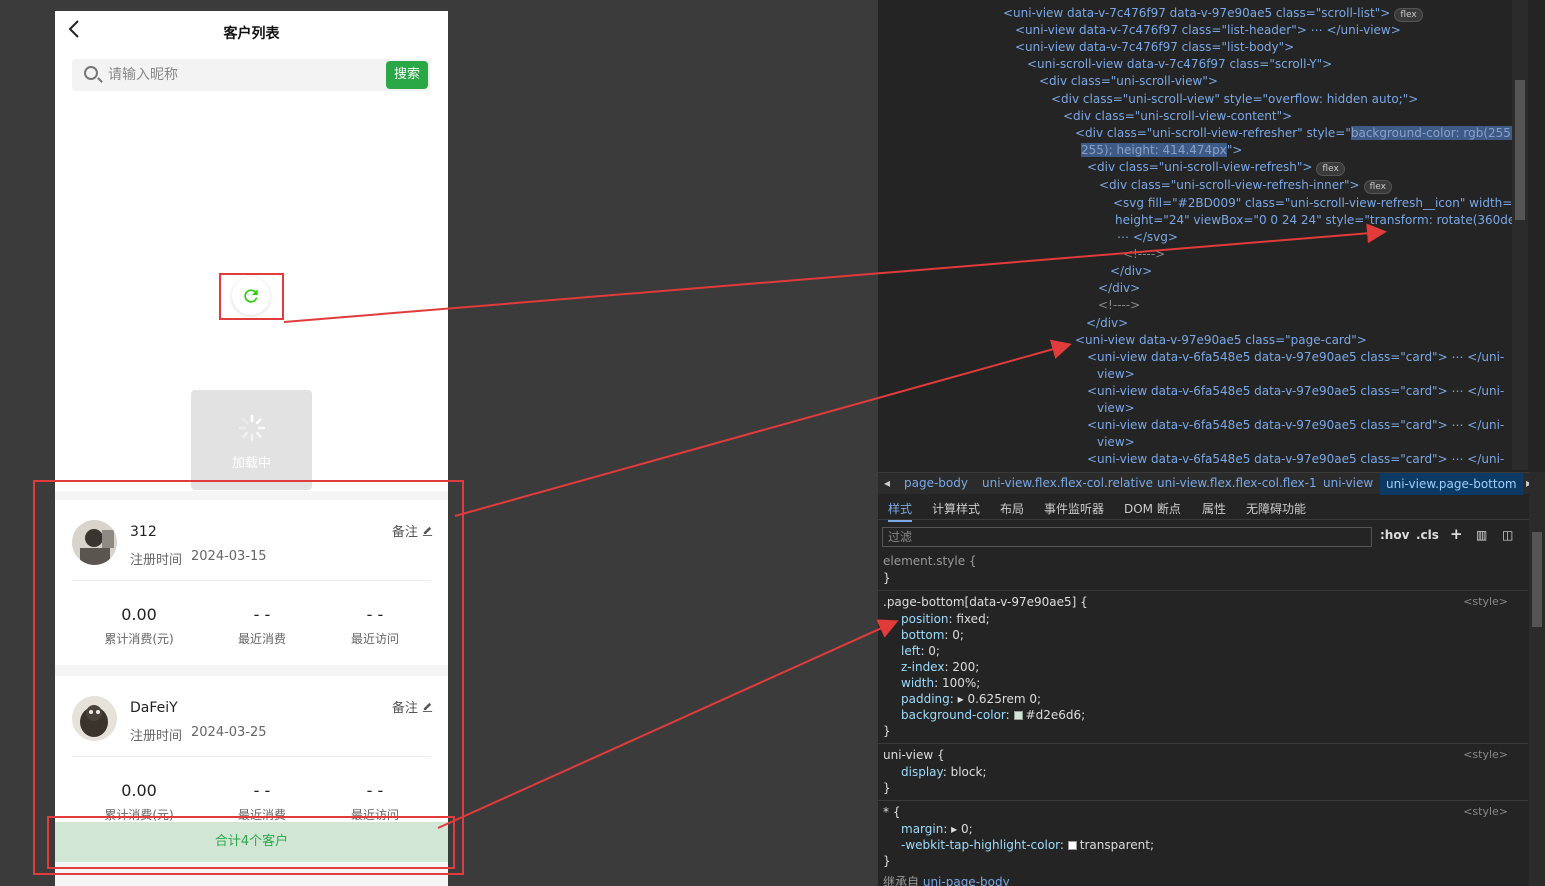 This screenshot has height=886, width=1545. What do you see at coordinates (980, 845) in the screenshot?
I see `css-property: -webkit-tap-highlight-color` at bounding box center [980, 845].